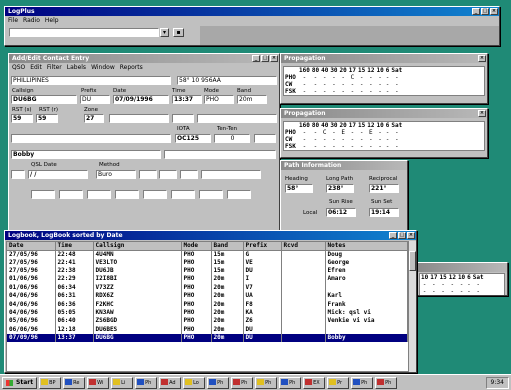  Describe the element at coordinates (31, 246) in the screenshot. I see `column-header-date: Date` at that location.